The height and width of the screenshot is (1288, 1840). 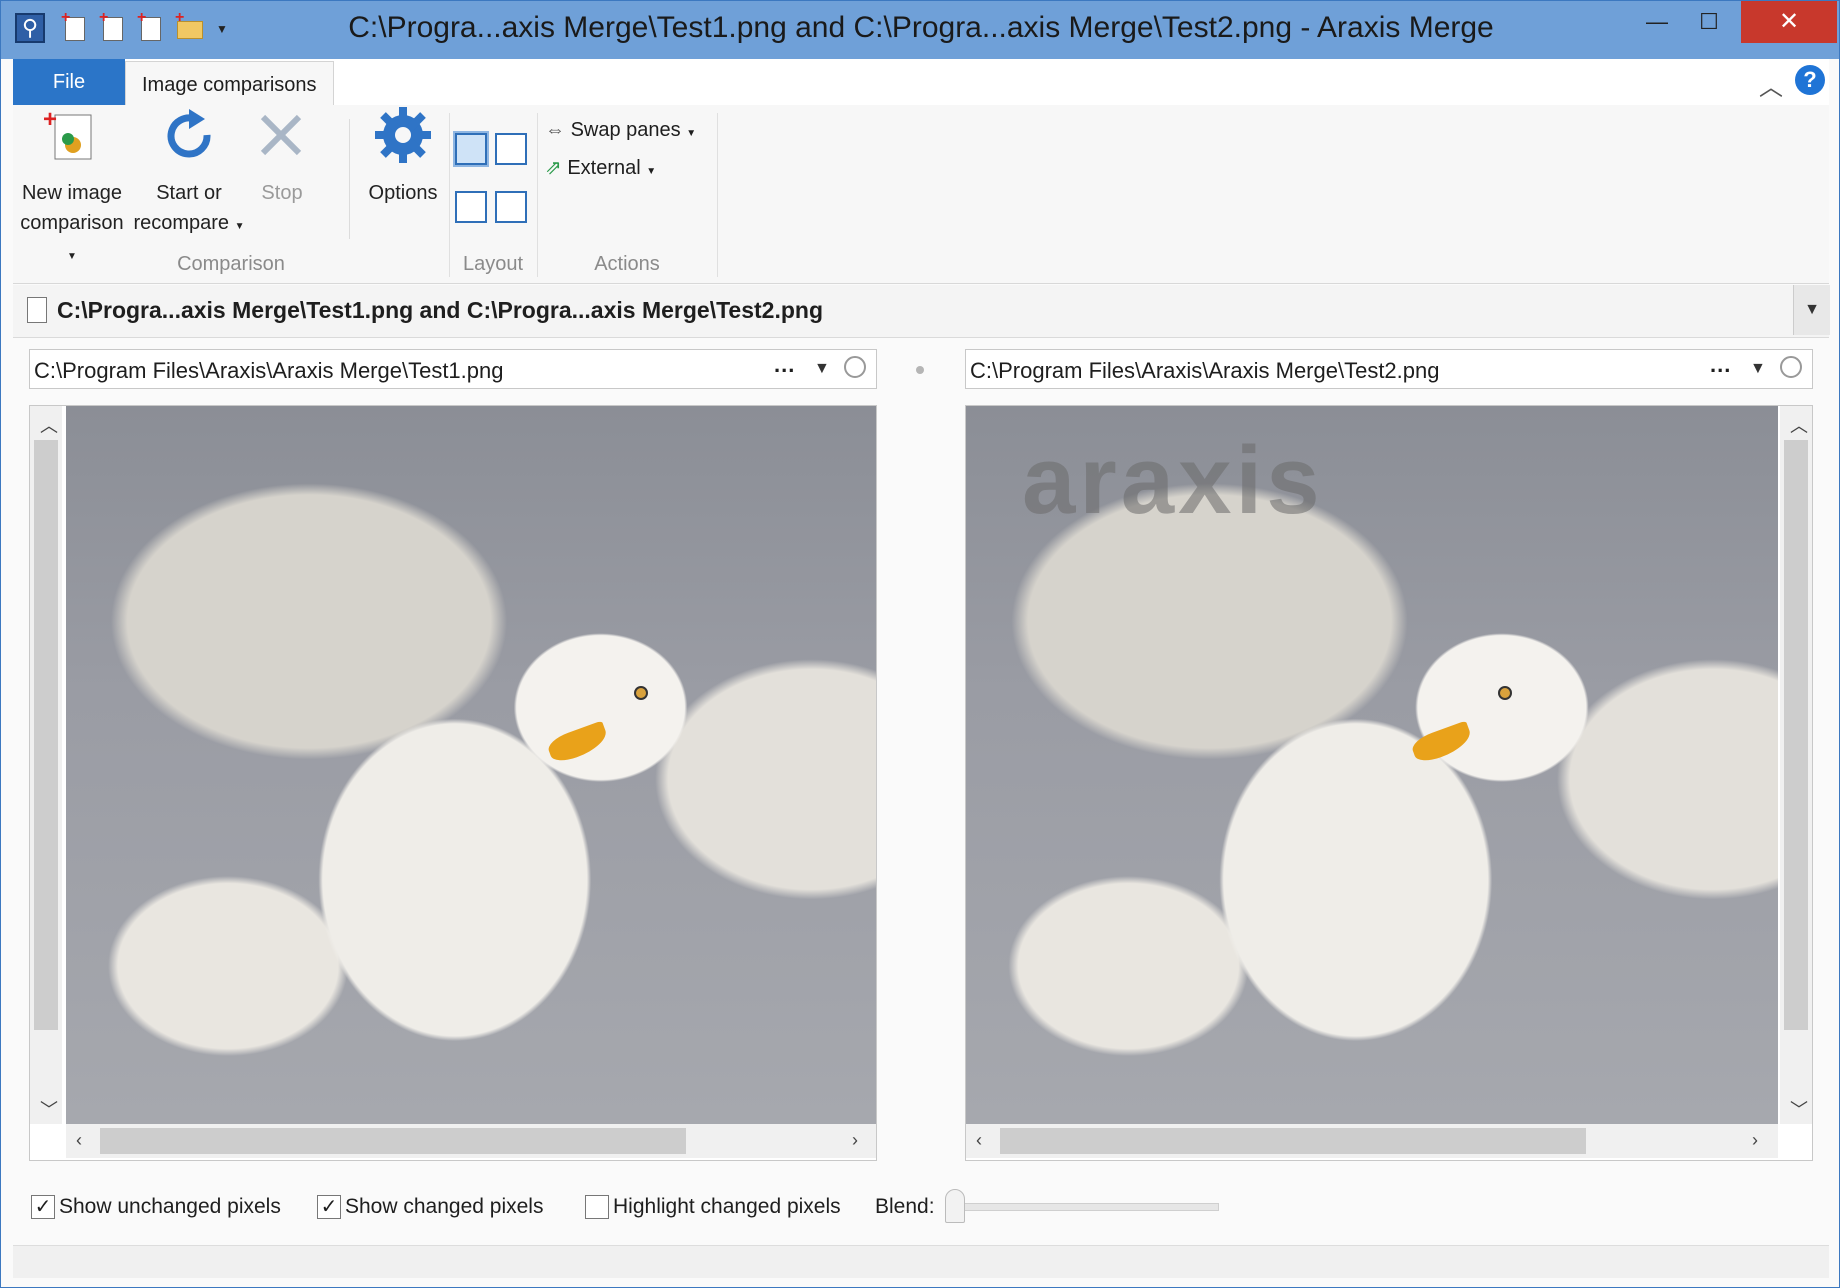 What do you see at coordinates (511, 149) in the screenshot?
I see `layout-three-pane-icon` at bounding box center [511, 149].